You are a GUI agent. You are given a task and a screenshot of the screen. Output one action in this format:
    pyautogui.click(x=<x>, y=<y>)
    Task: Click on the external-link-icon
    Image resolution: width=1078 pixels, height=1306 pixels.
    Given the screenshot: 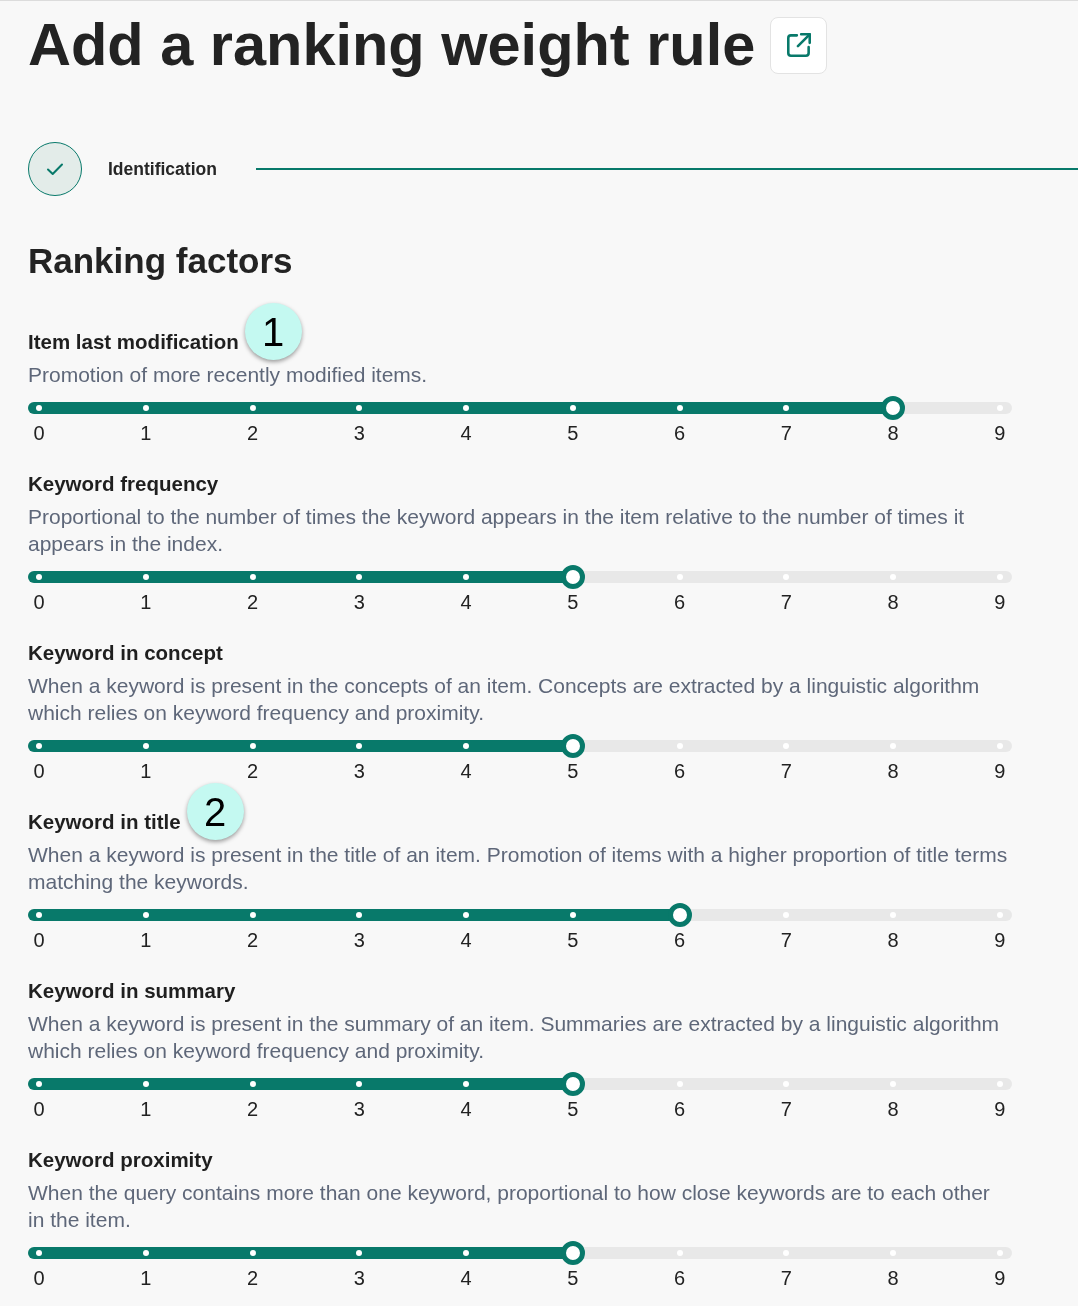 What is the action you would take?
    pyautogui.click(x=798, y=45)
    